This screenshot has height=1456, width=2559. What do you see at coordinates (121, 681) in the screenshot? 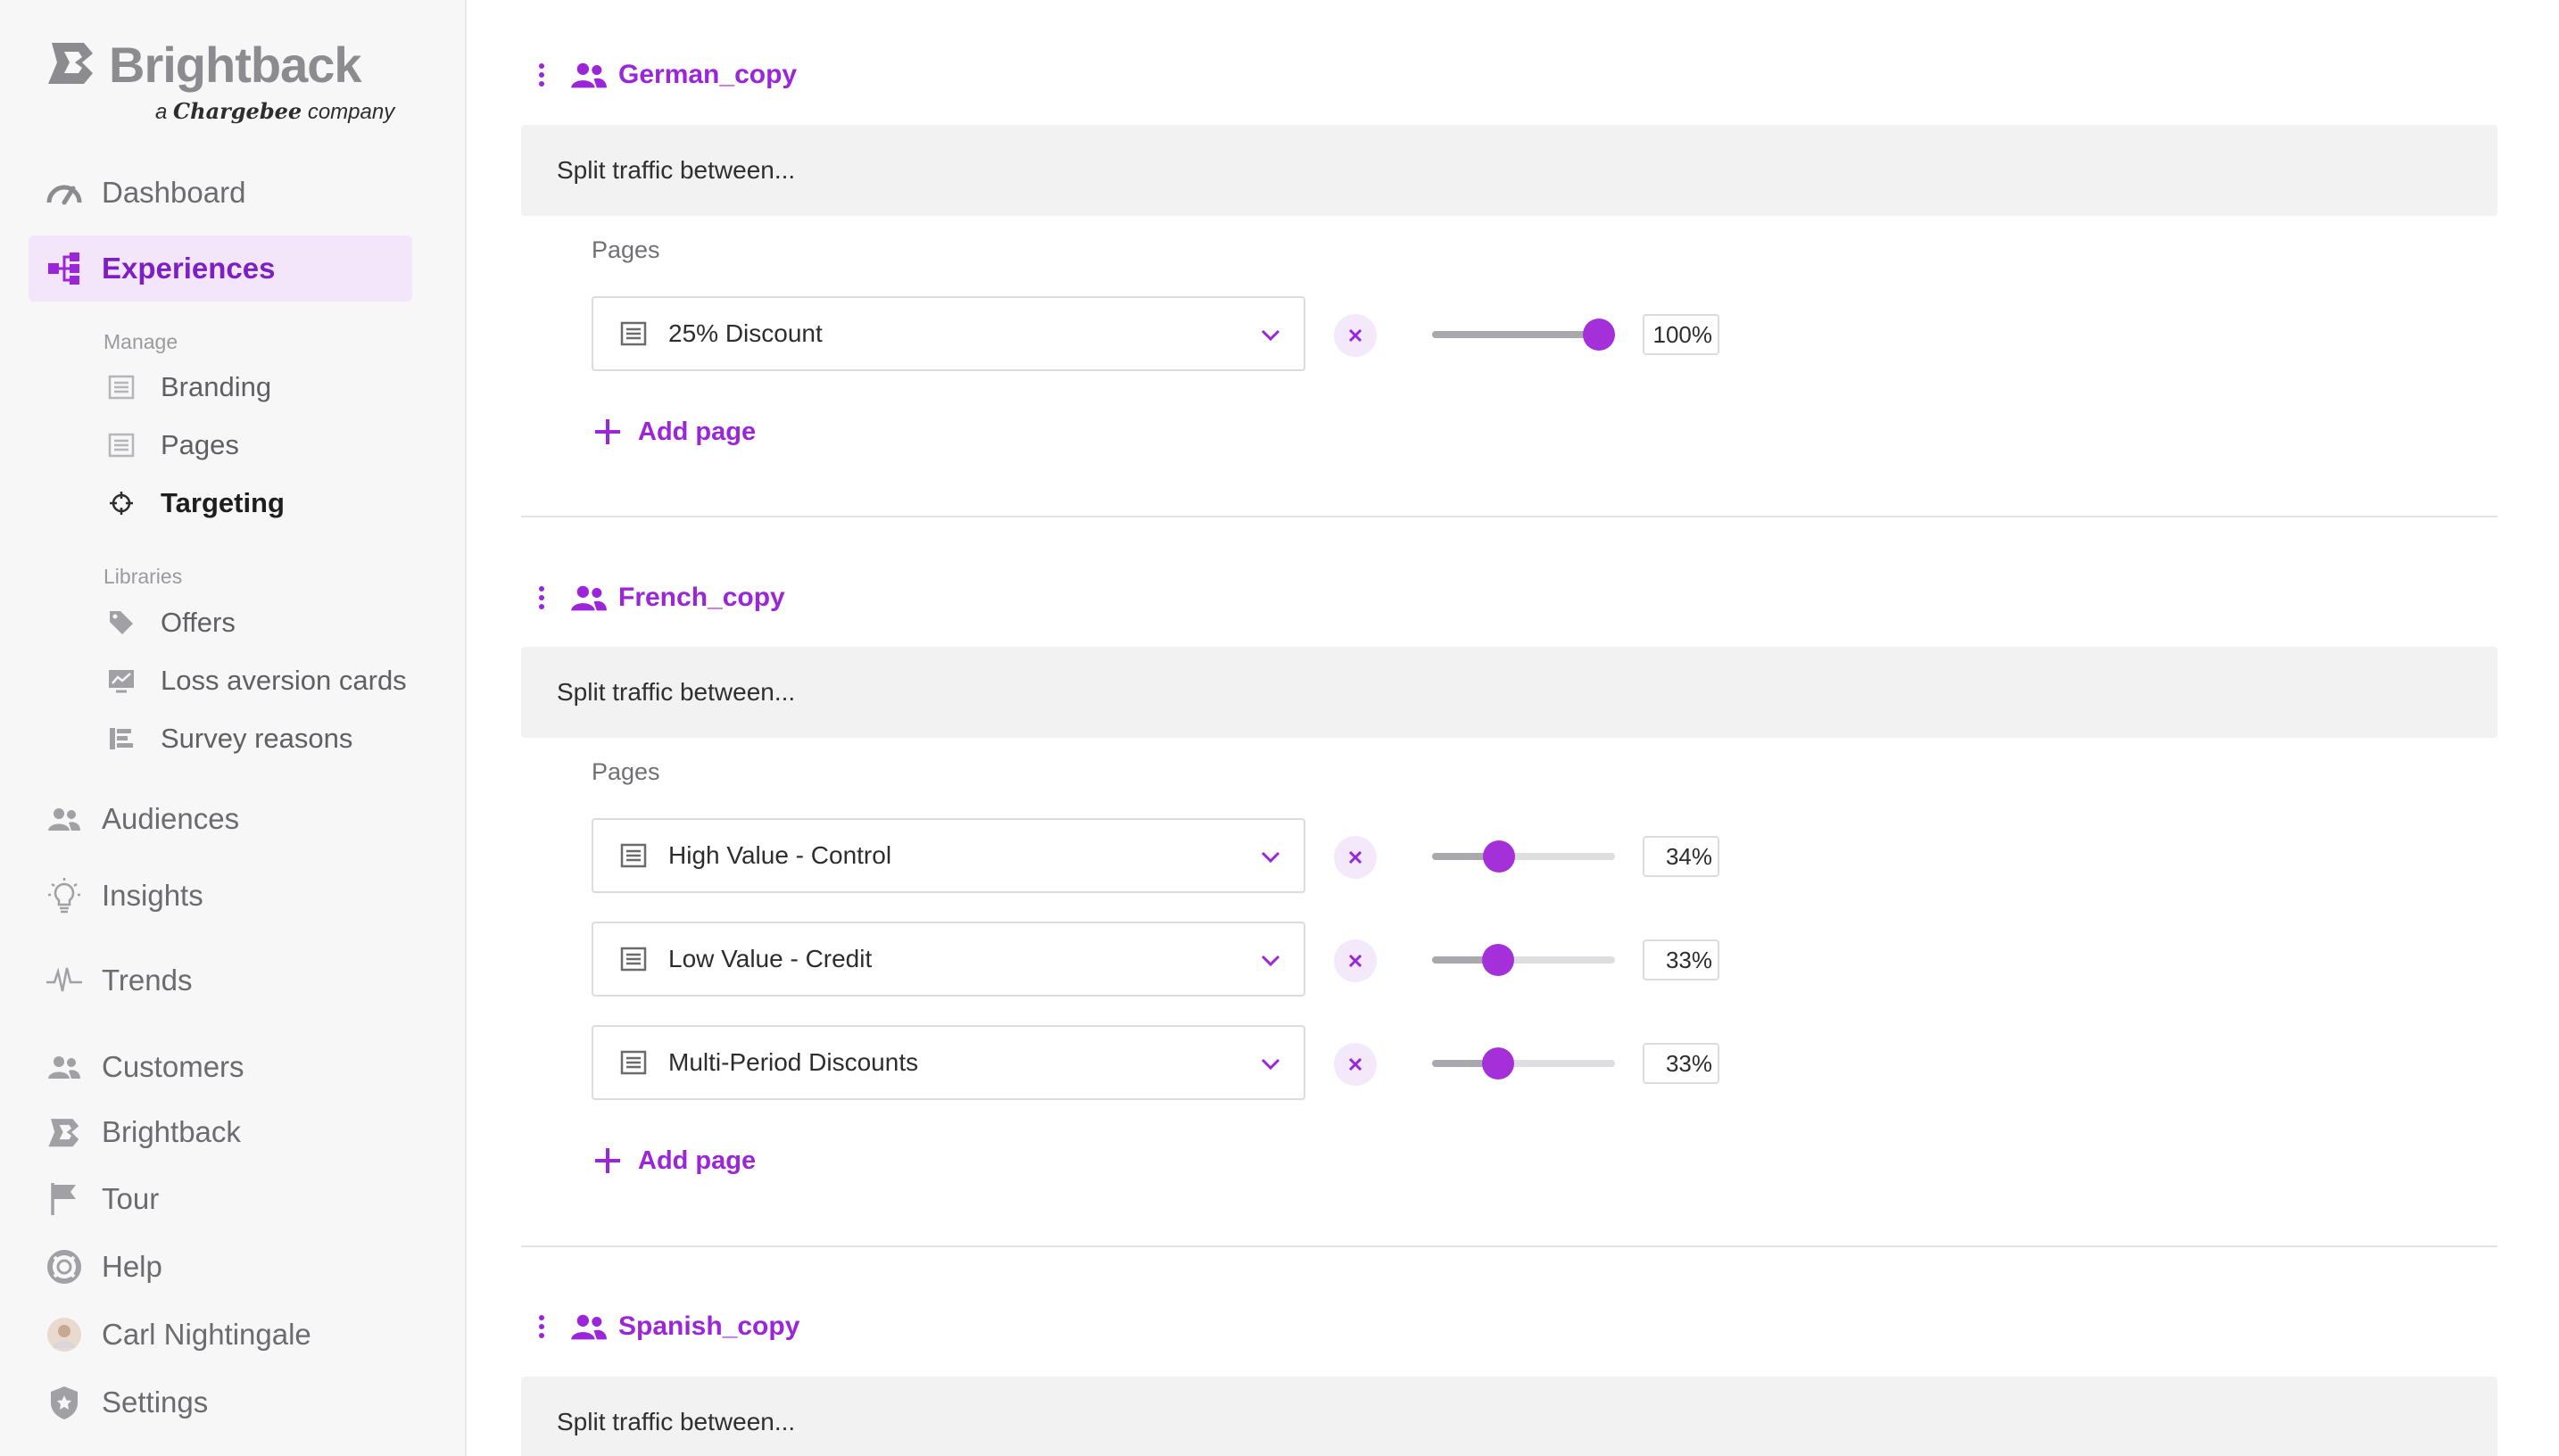
I see `chart-card-icon` at bounding box center [121, 681].